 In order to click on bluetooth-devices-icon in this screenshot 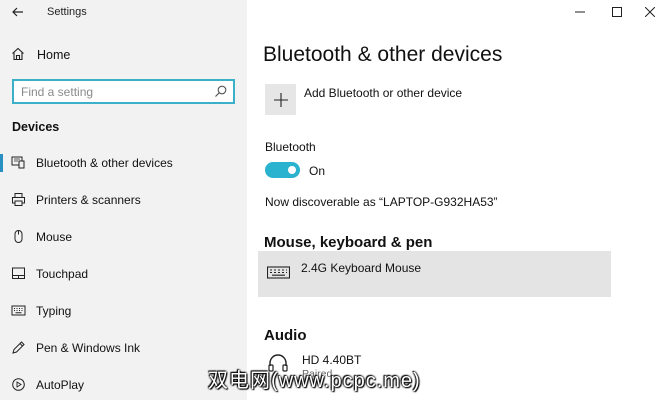, I will do `click(18, 162)`.